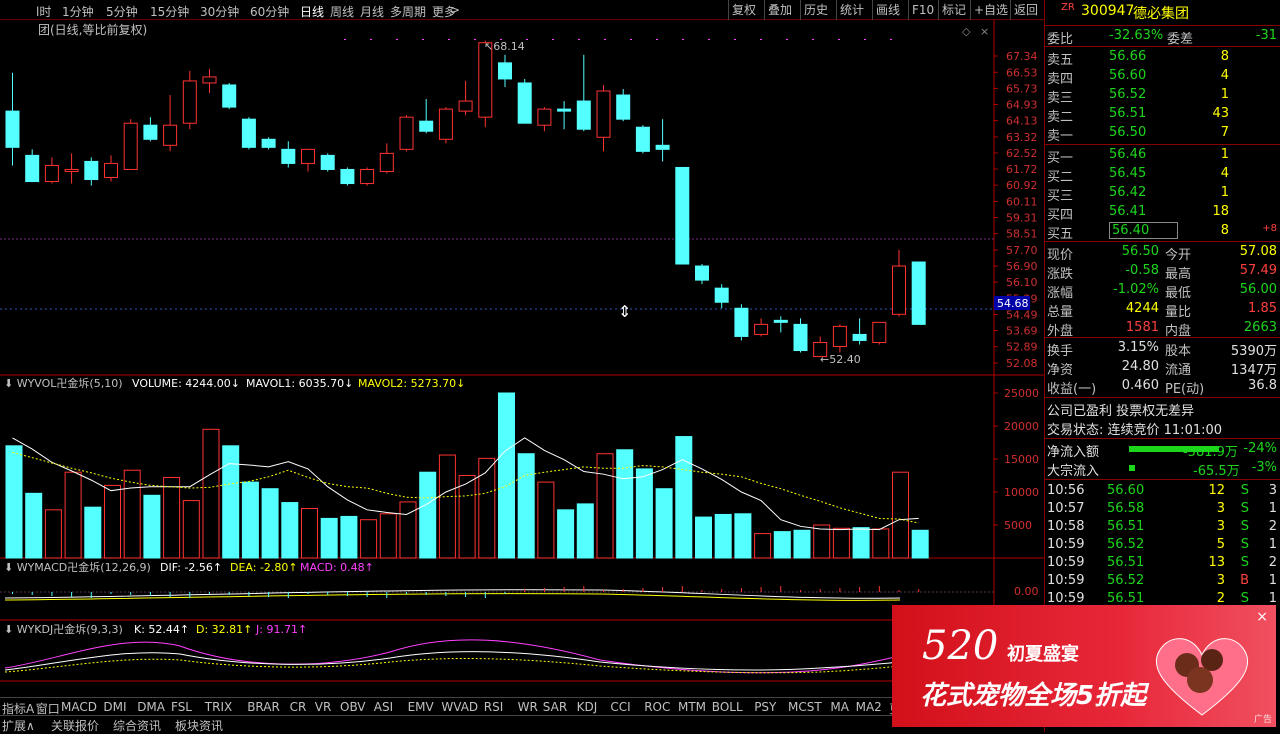 The image size is (1280, 734). What do you see at coordinates (692, 707) in the screenshot?
I see `indicator-tab: MTM` at bounding box center [692, 707].